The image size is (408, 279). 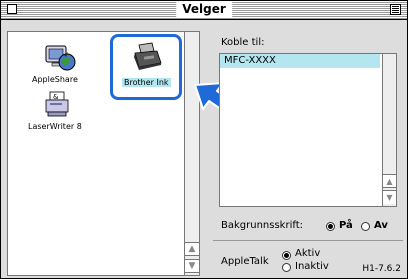 I want to click on device-item-laserwriter: & LaserWriter 8, so click(x=60, y=118).